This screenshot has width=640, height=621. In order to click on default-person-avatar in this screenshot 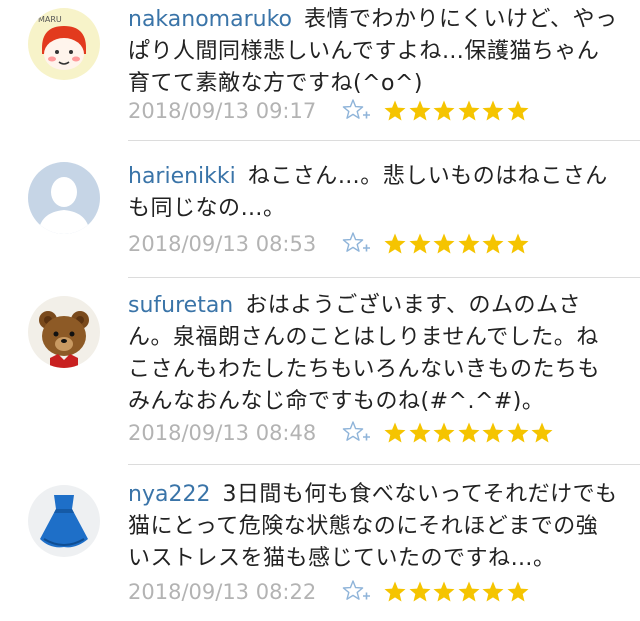, I will do `click(64, 198)`.